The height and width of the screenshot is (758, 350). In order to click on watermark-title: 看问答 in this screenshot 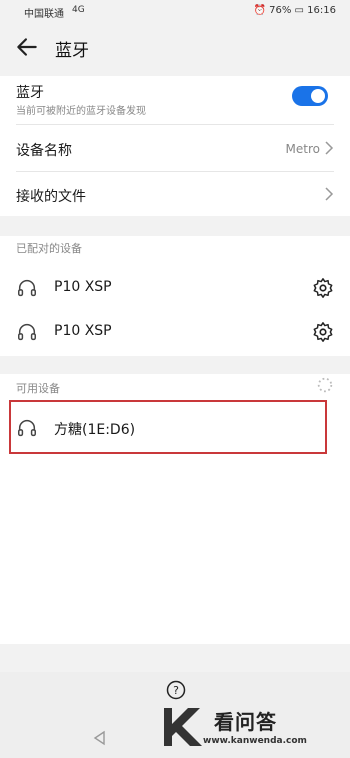, I will do `click(245, 722)`.